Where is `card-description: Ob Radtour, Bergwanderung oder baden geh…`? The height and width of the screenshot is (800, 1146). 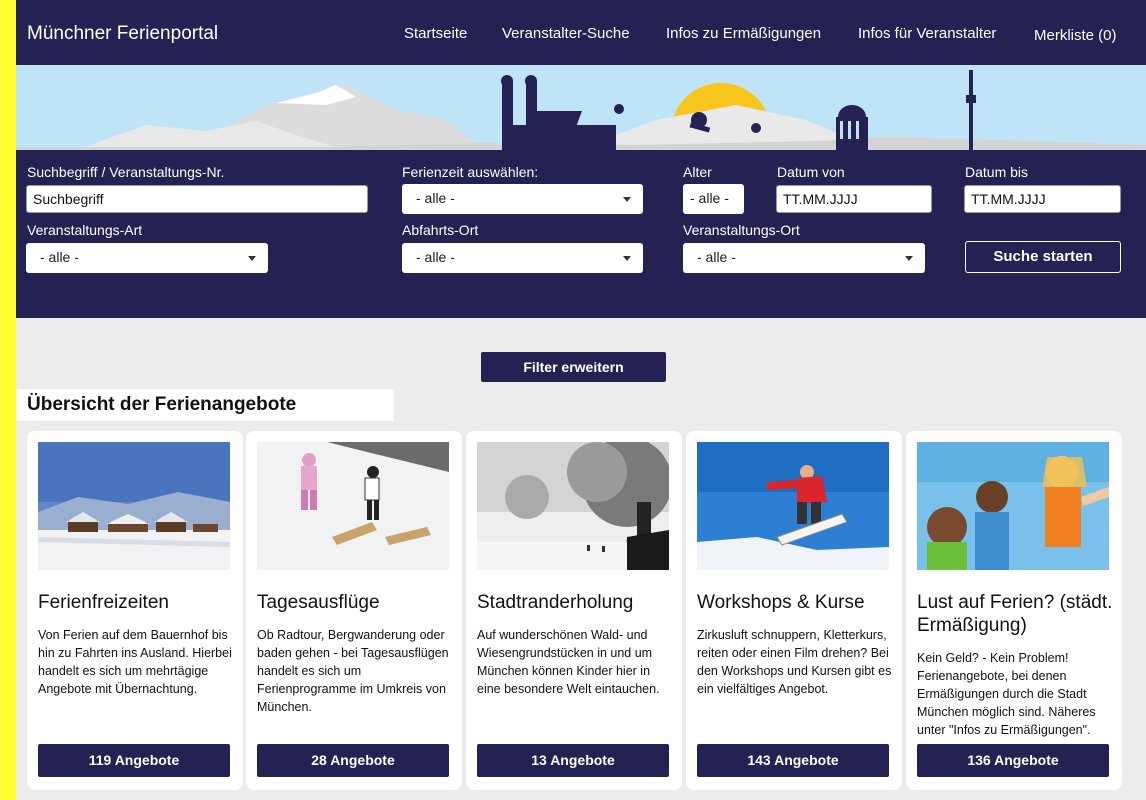 card-description: Ob Radtour, Bergwanderung oder baden geh… is located at coordinates (353, 671).